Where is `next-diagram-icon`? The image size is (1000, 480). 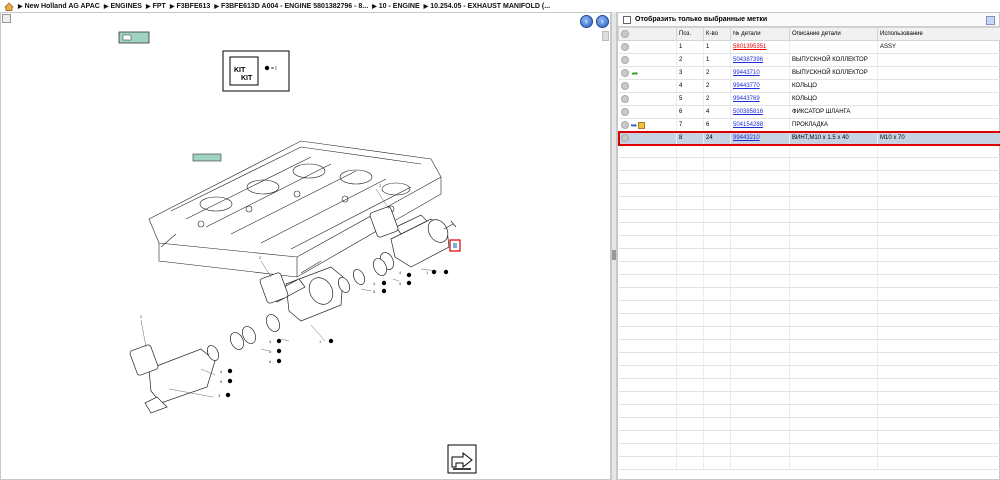
next-diagram-icon is located at coordinates (462, 459).